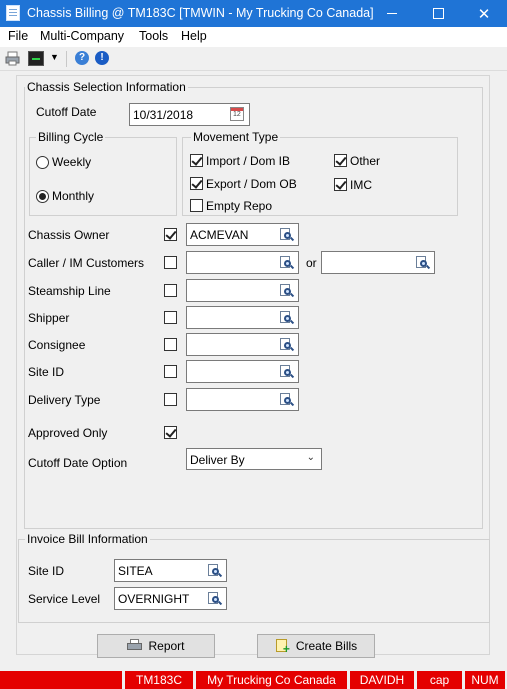  Describe the element at coordinates (153, 36) in the screenshot. I see `menu-tools: Tools` at that location.